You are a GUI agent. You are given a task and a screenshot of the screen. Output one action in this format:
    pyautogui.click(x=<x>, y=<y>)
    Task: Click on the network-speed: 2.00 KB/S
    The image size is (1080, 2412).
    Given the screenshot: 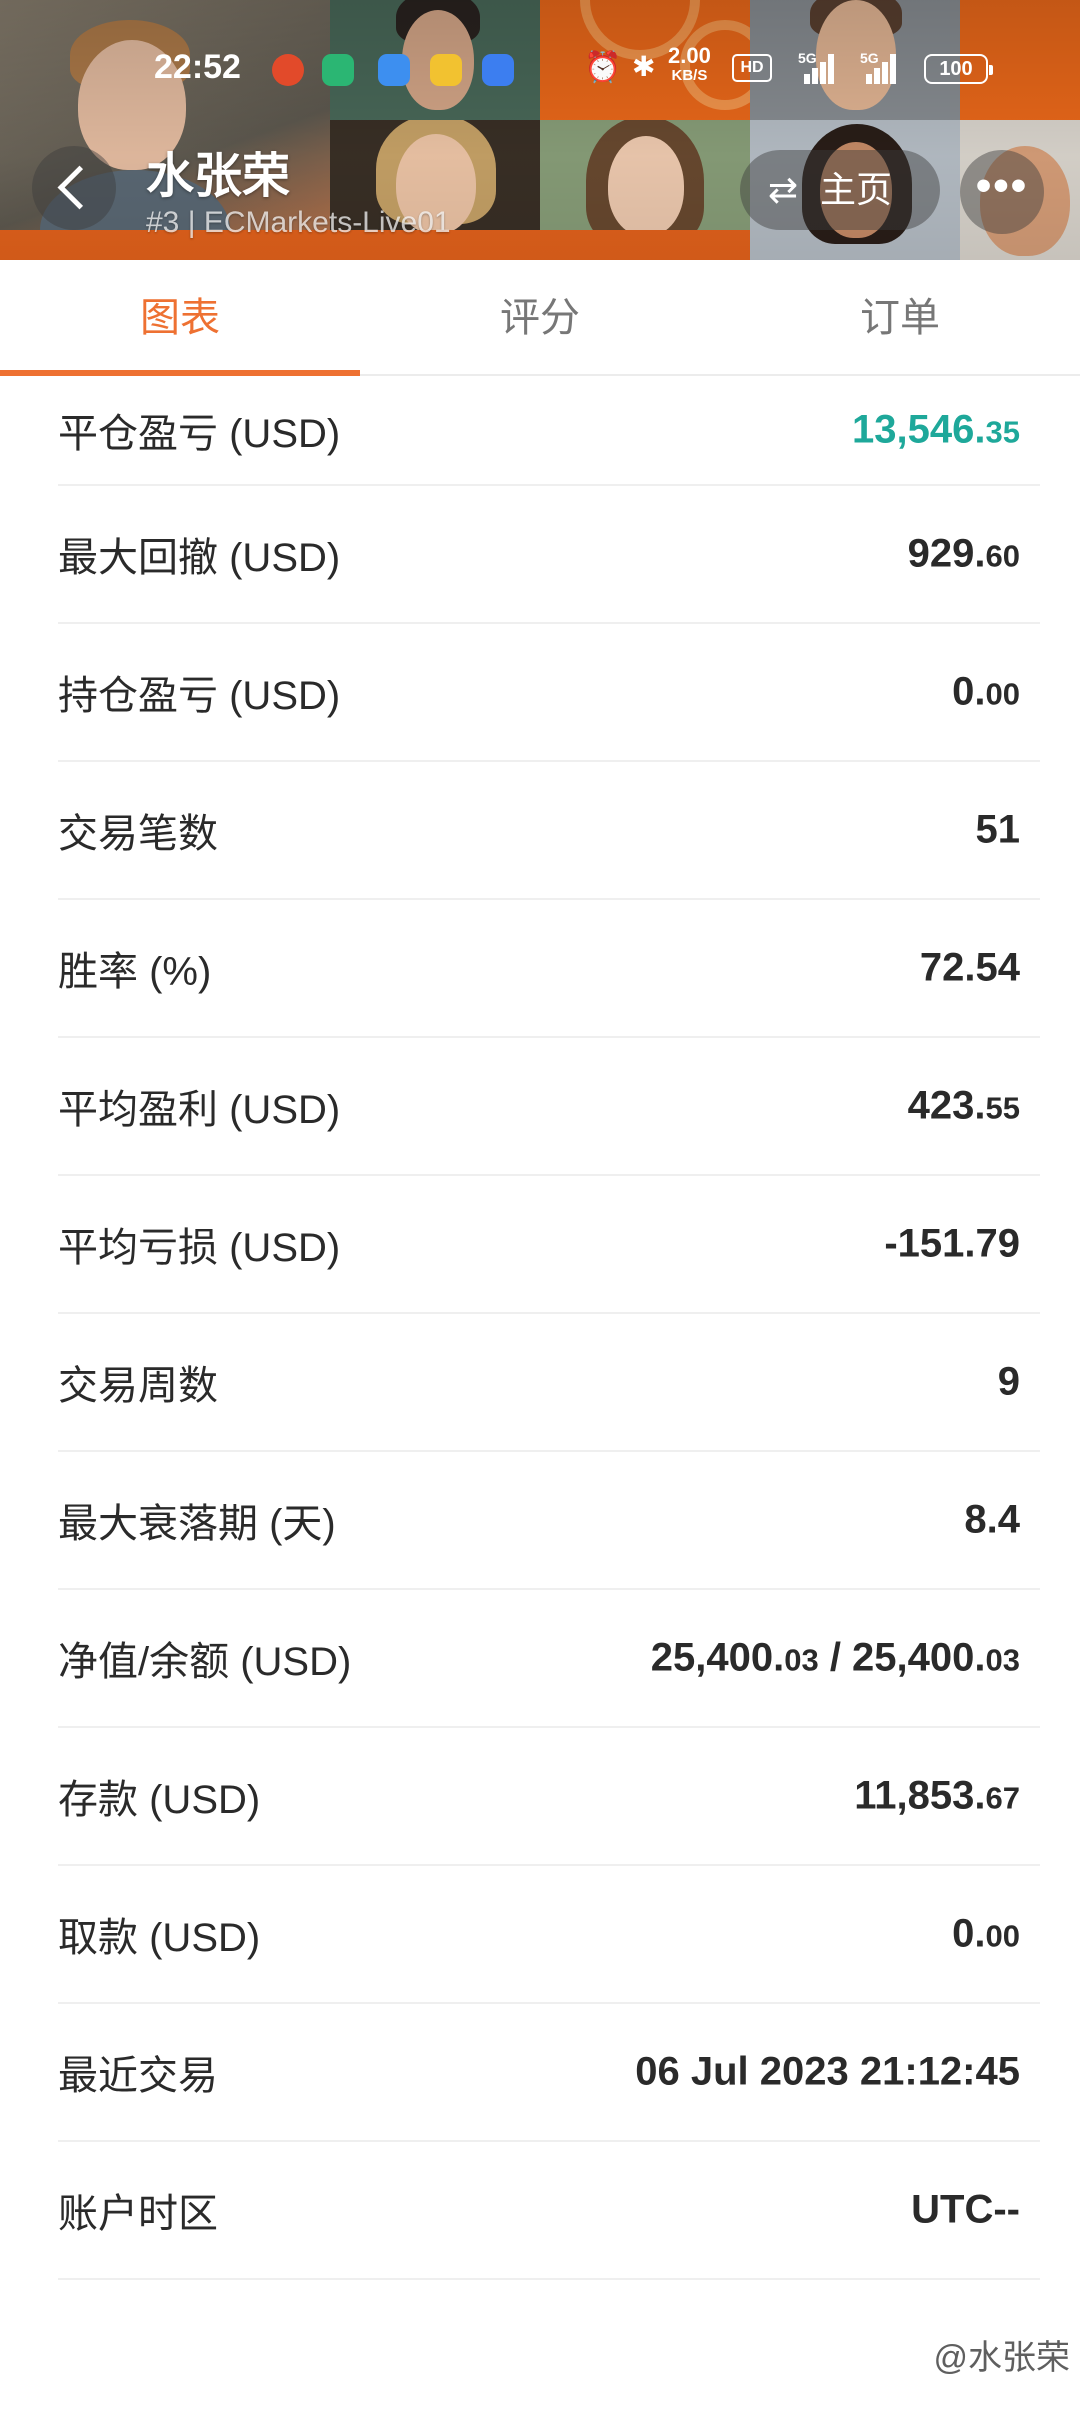 What is the action you would take?
    pyautogui.click(x=689, y=64)
    